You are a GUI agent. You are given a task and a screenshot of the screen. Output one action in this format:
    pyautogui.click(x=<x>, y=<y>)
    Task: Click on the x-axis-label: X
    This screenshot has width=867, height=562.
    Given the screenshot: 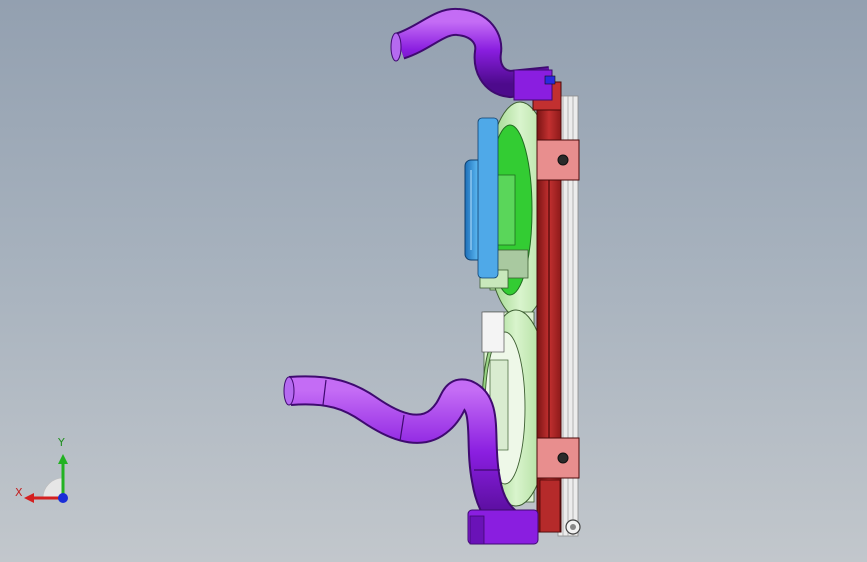 What is the action you would take?
    pyautogui.click(x=19, y=492)
    